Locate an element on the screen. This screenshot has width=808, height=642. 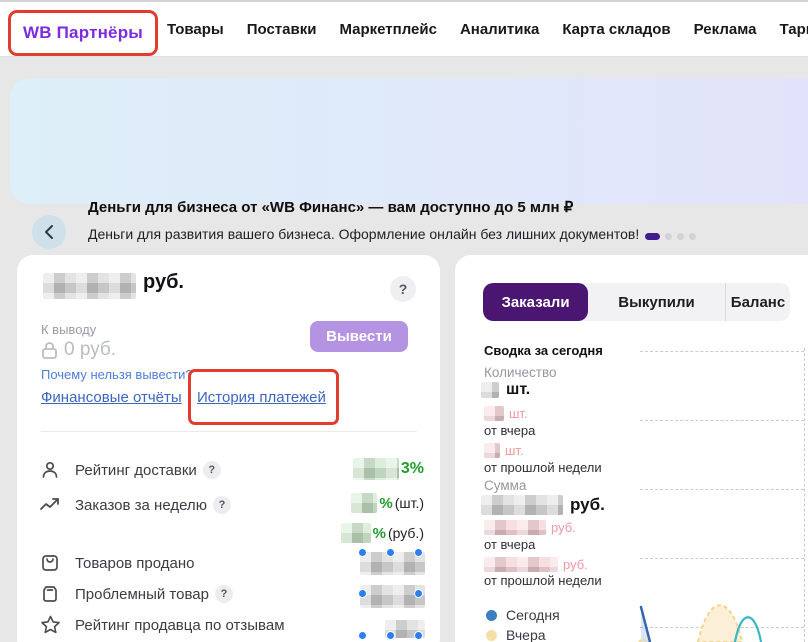
stat-label: Рейтинг доставки is located at coordinates (136, 470).